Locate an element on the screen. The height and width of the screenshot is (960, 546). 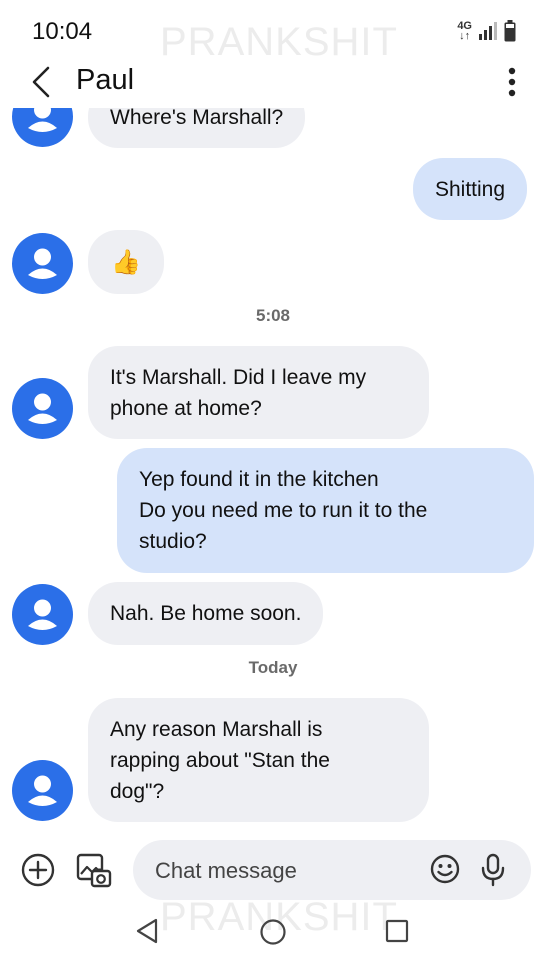
emoji-icon is located at coordinates (445, 869).